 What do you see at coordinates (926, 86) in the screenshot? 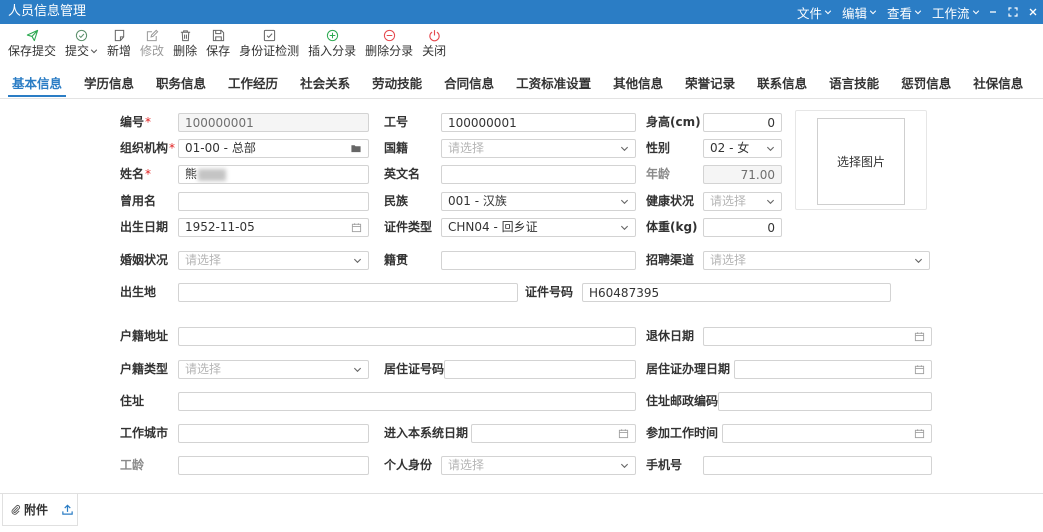
I see `tab-penalty: 惩罚信息` at bounding box center [926, 86].